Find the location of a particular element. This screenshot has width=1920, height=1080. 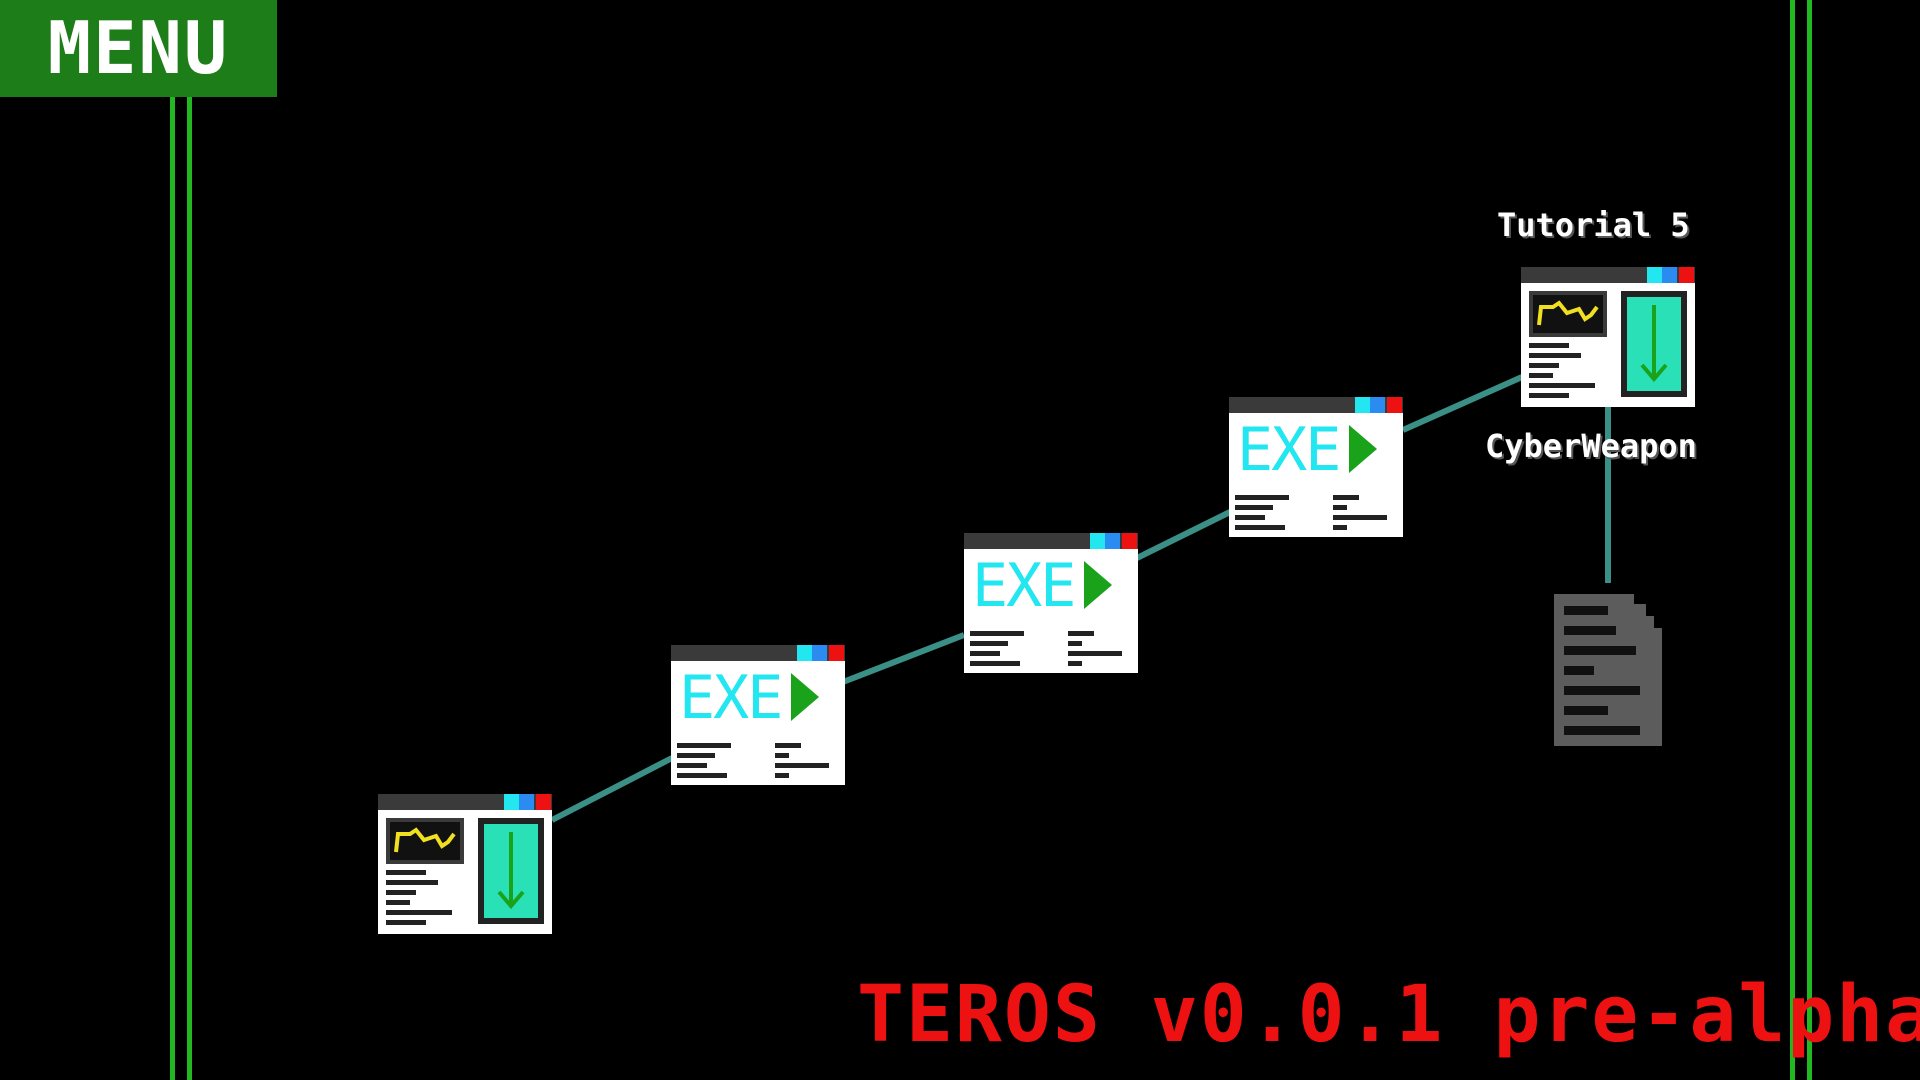

link-exe2-exe3 is located at coordinates (1183, 535).